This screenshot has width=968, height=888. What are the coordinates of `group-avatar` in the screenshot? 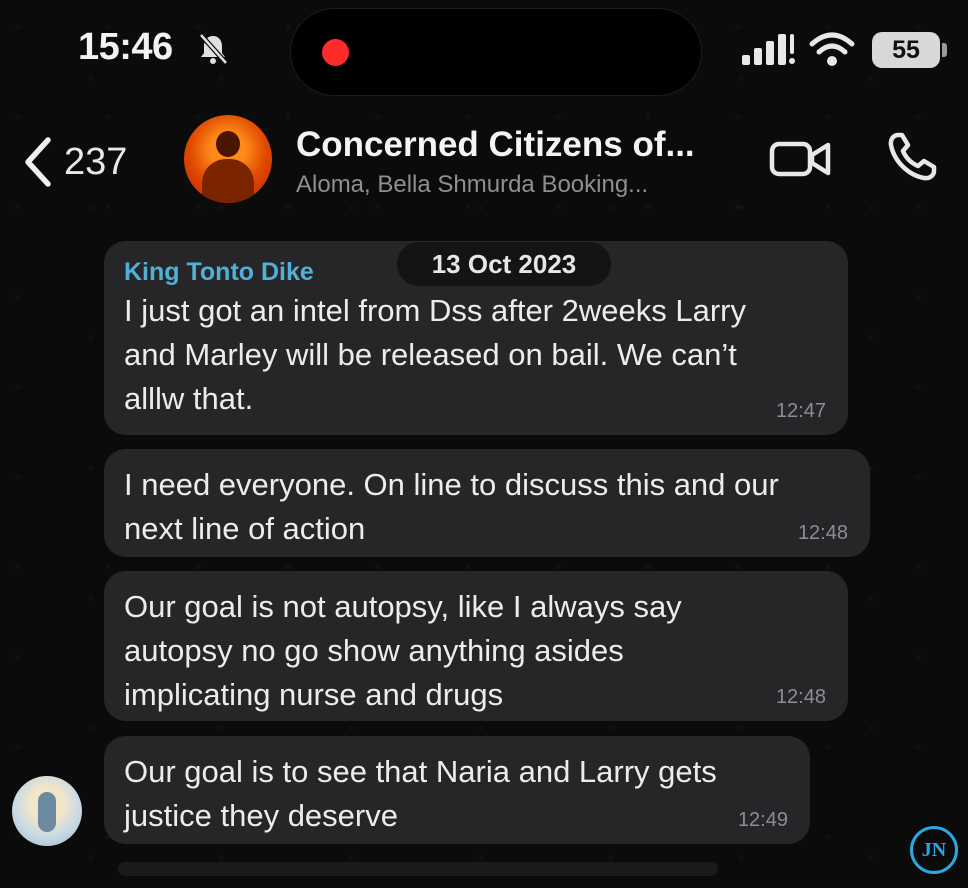 It's located at (228, 159).